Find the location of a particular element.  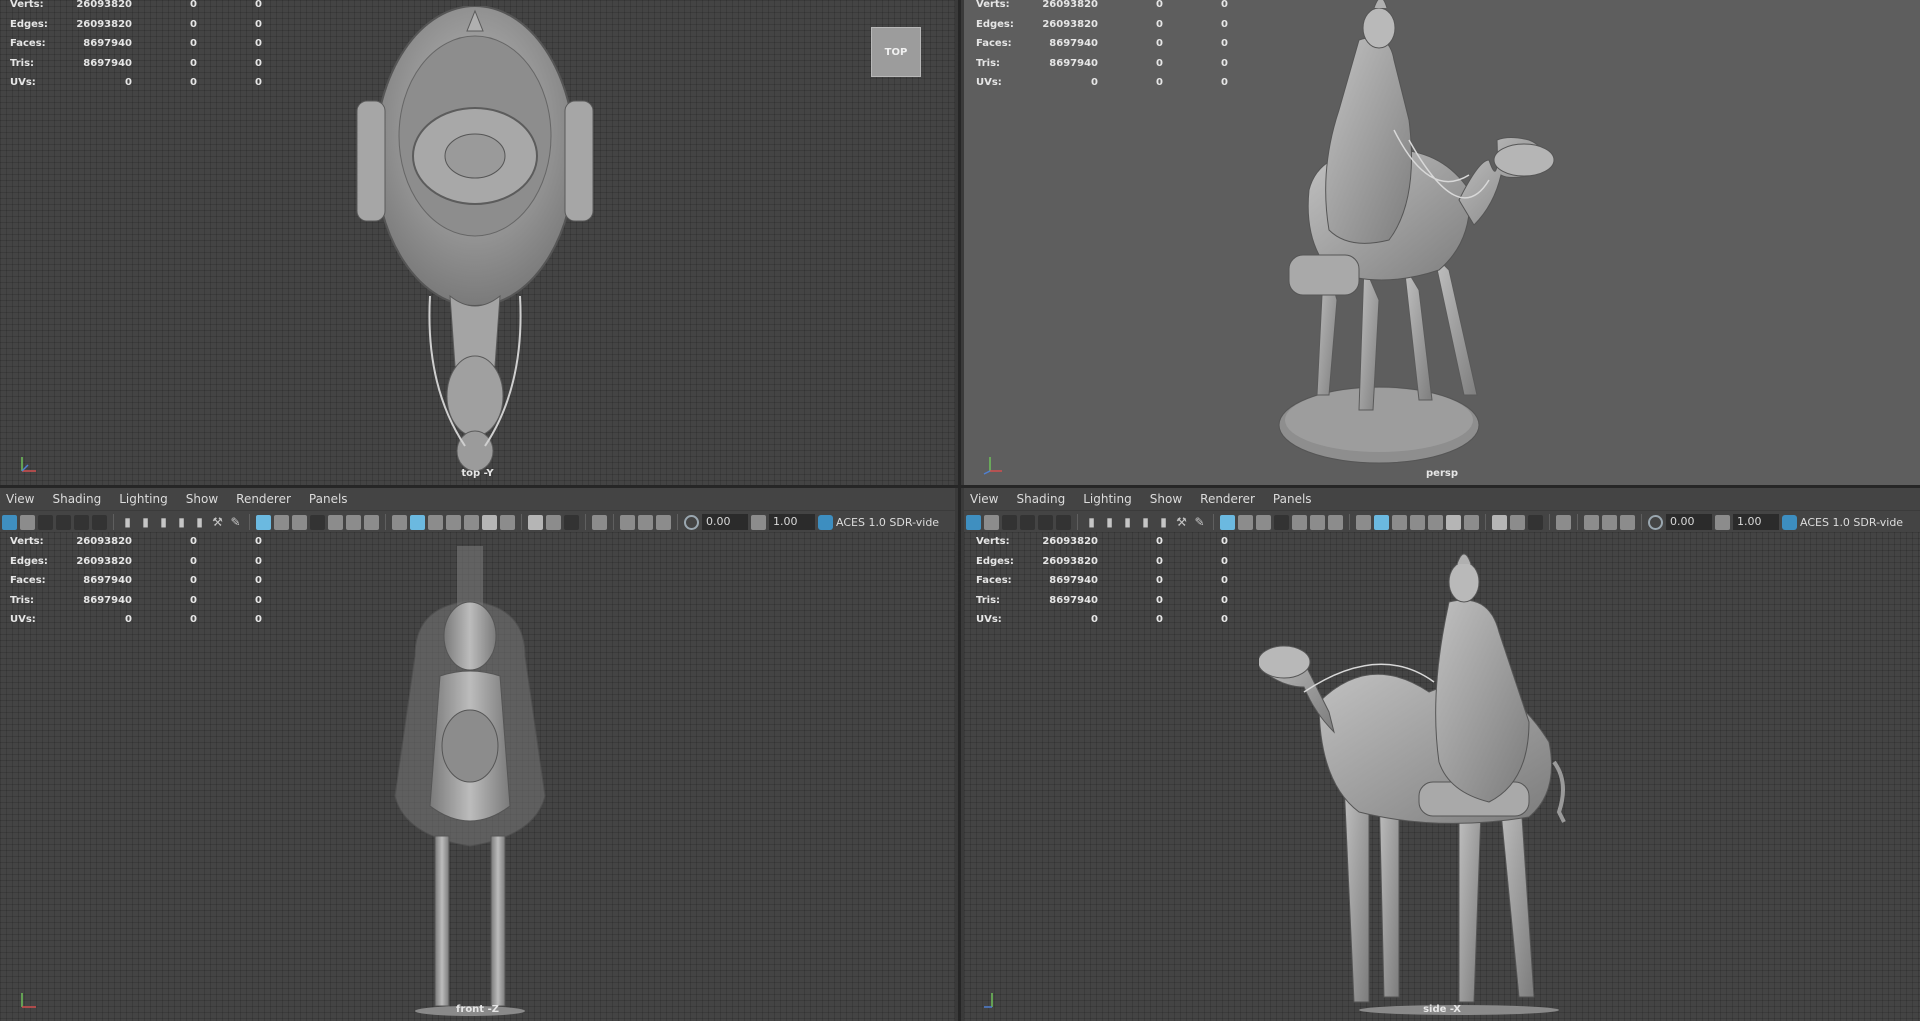

wireframe-icon is located at coordinates (1245, 522).